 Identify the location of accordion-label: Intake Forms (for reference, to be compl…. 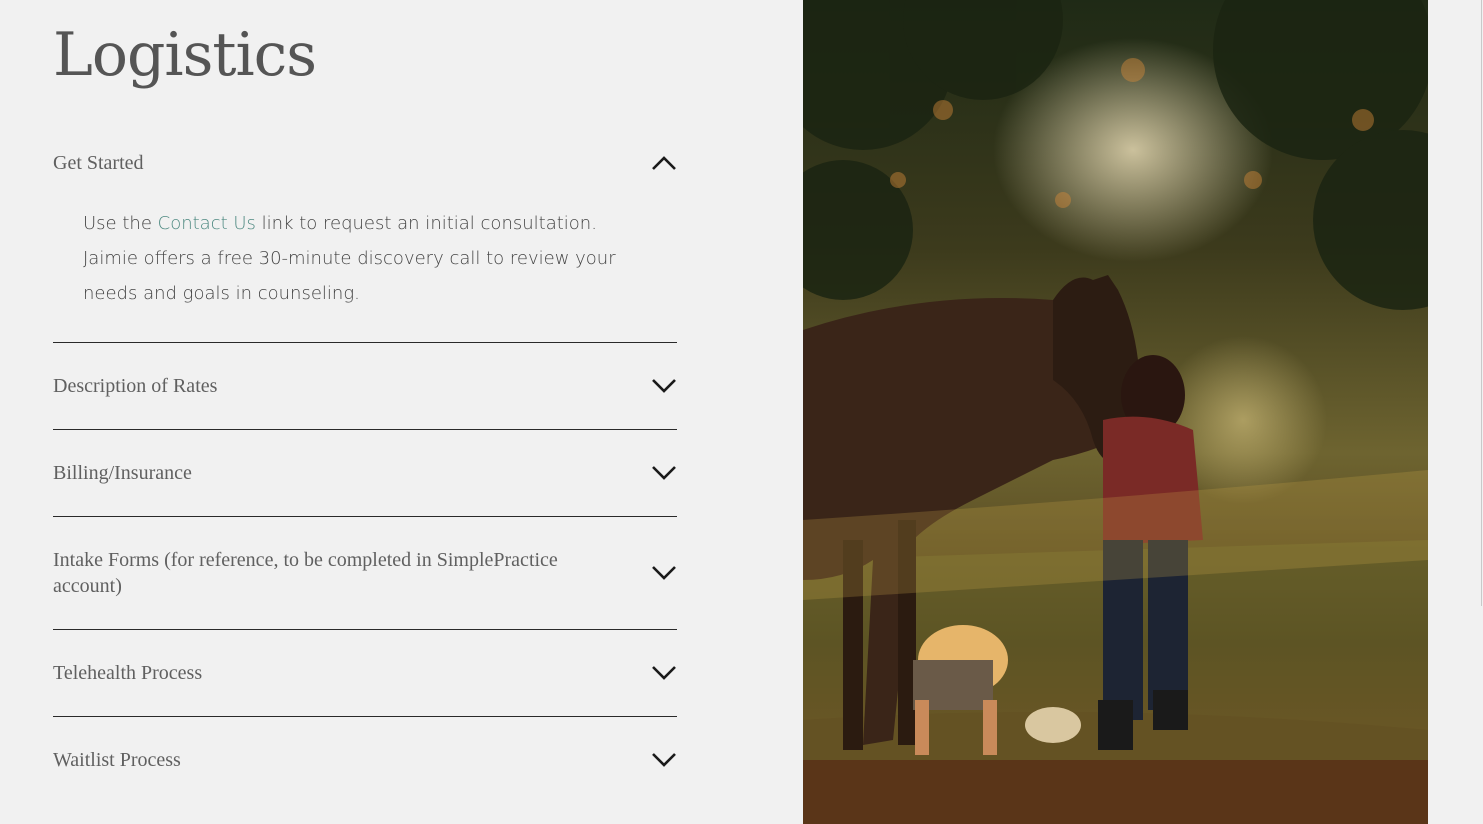
(305, 573).